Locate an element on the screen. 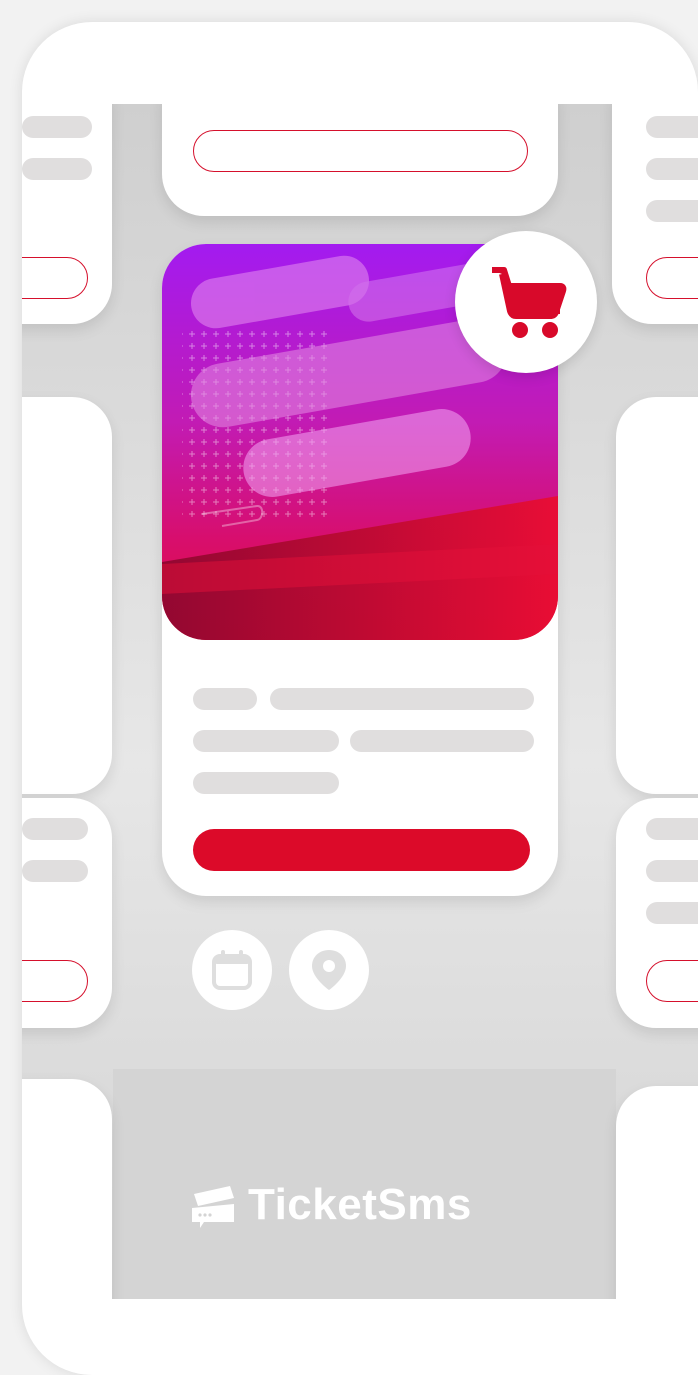 The height and width of the screenshot is (1375, 698). side-card-right-top is located at coordinates (655, 214).